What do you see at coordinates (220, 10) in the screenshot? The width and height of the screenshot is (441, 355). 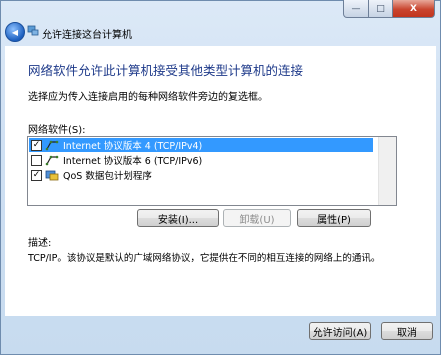 I see `title-bar: — □ X` at bounding box center [220, 10].